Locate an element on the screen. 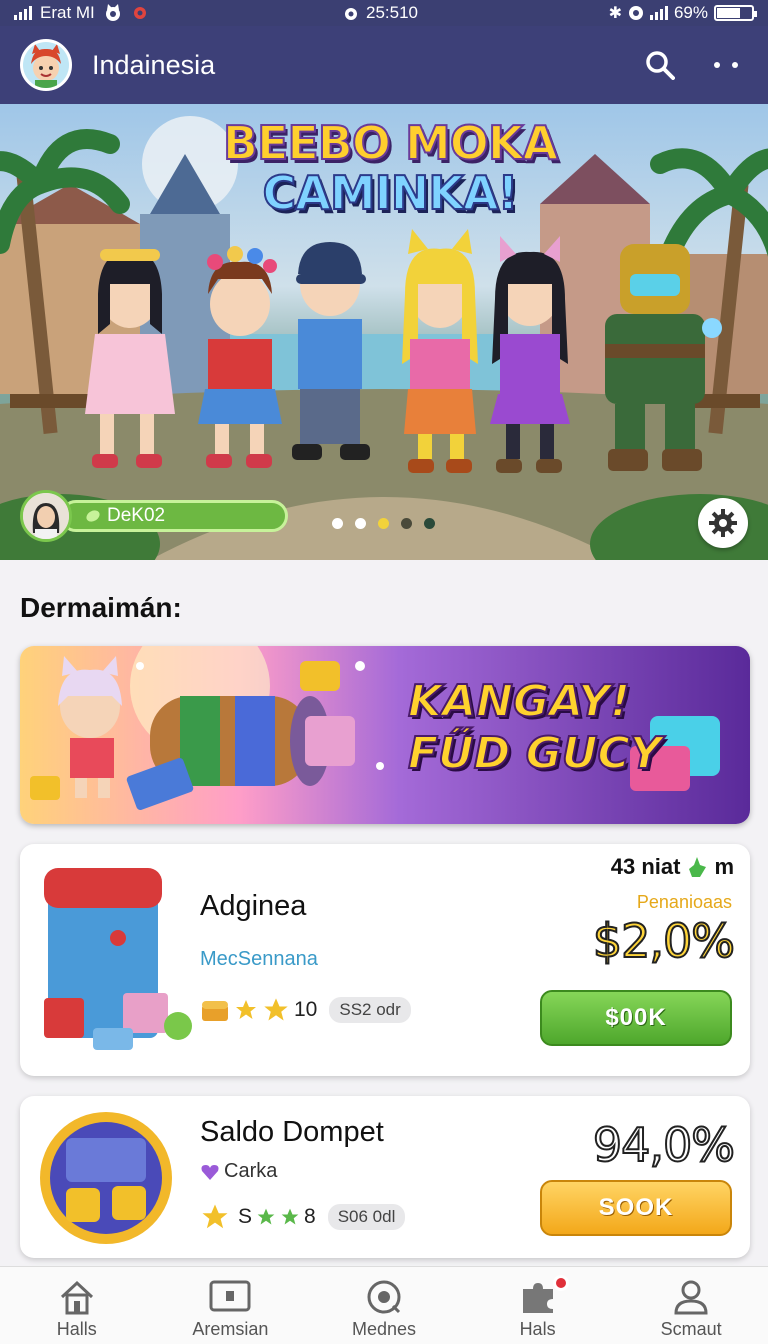 Image resolution: width=768 pixels, height=1344 pixels. more-icon is located at coordinates (726, 65).